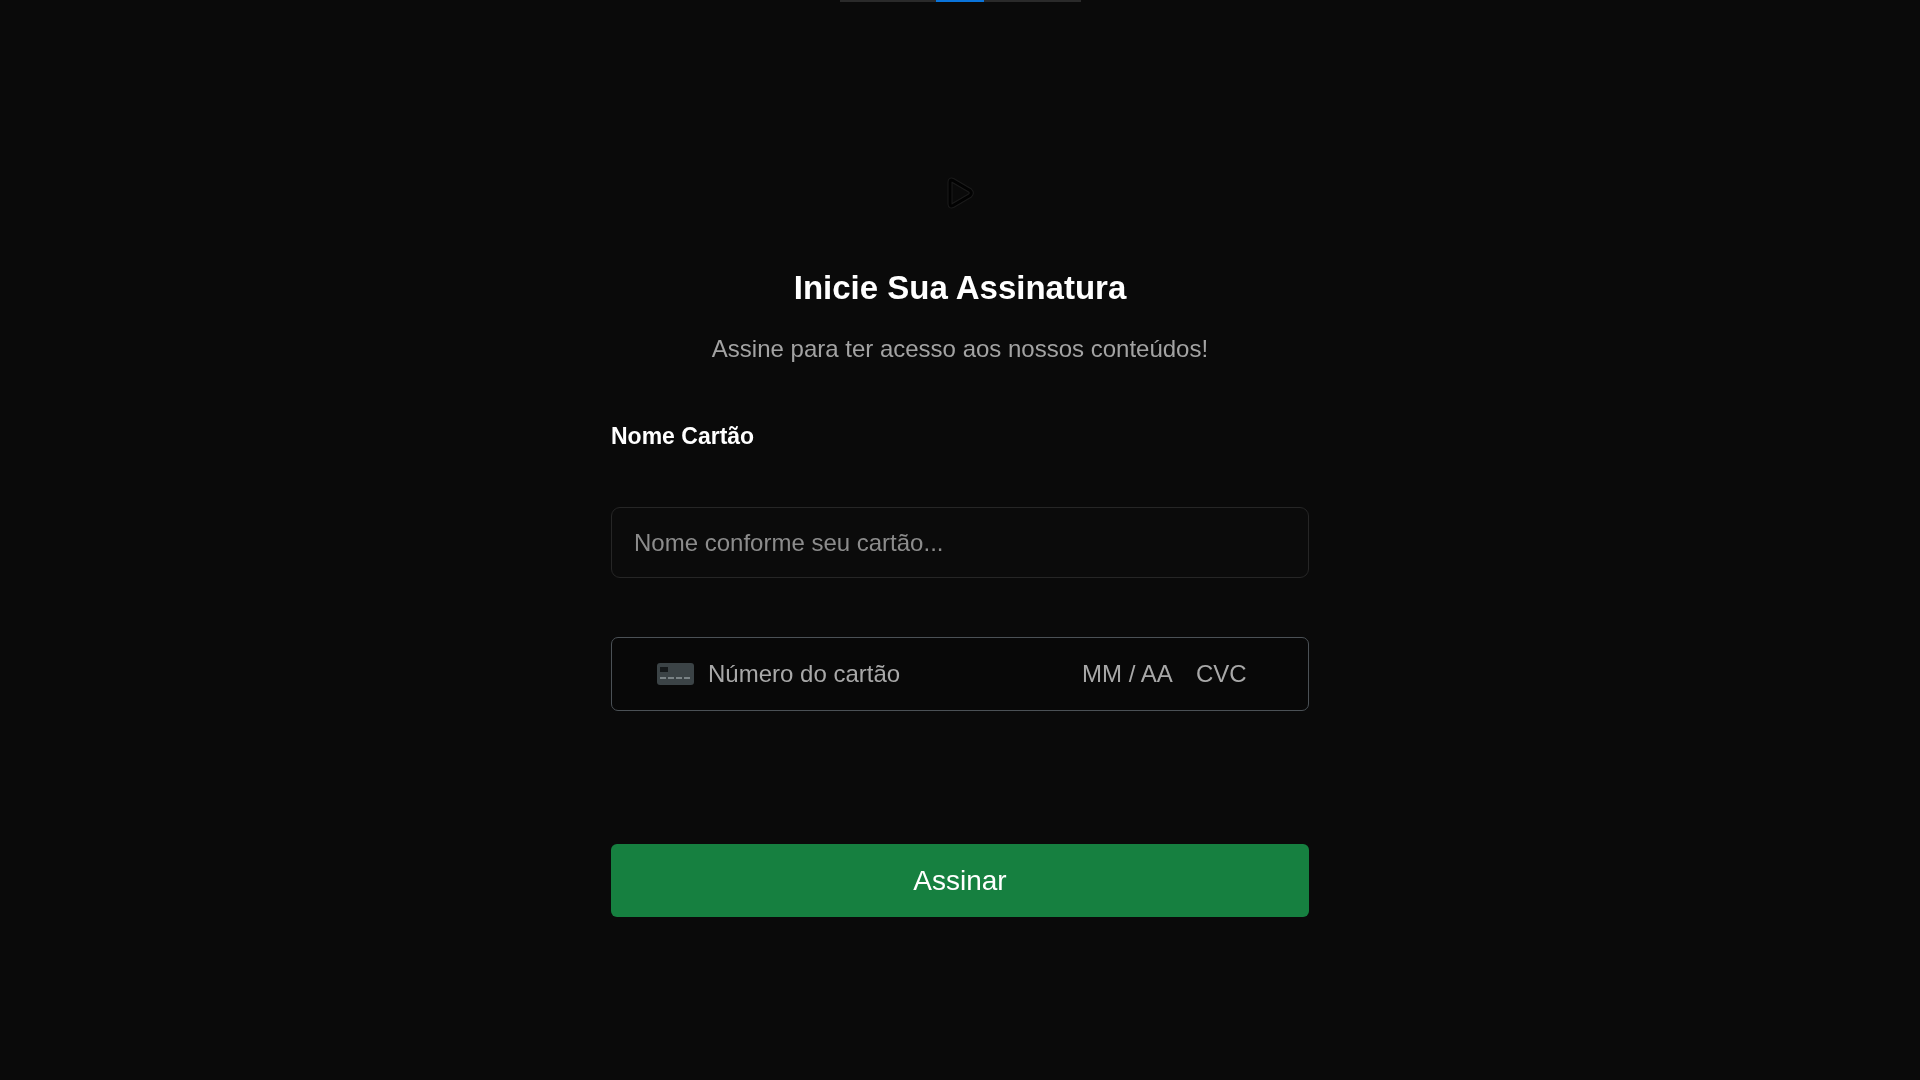 This screenshot has height=1080, width=1920. Describe the element at coordinates (683, 436) in the screenshot. I see `field-label: Nome Cartão` at that location.